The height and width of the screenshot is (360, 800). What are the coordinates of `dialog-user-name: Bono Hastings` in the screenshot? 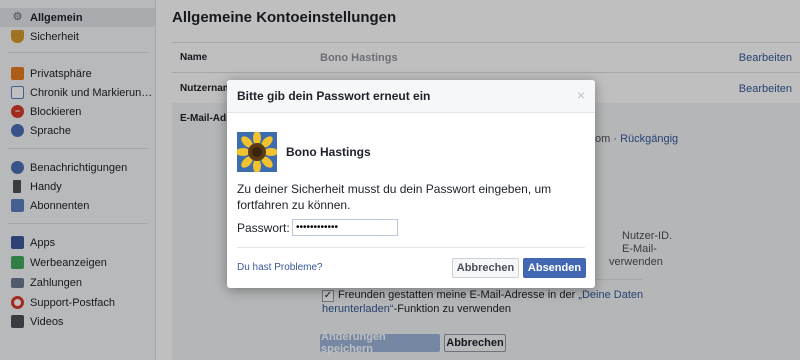 It's located at (328, 152).